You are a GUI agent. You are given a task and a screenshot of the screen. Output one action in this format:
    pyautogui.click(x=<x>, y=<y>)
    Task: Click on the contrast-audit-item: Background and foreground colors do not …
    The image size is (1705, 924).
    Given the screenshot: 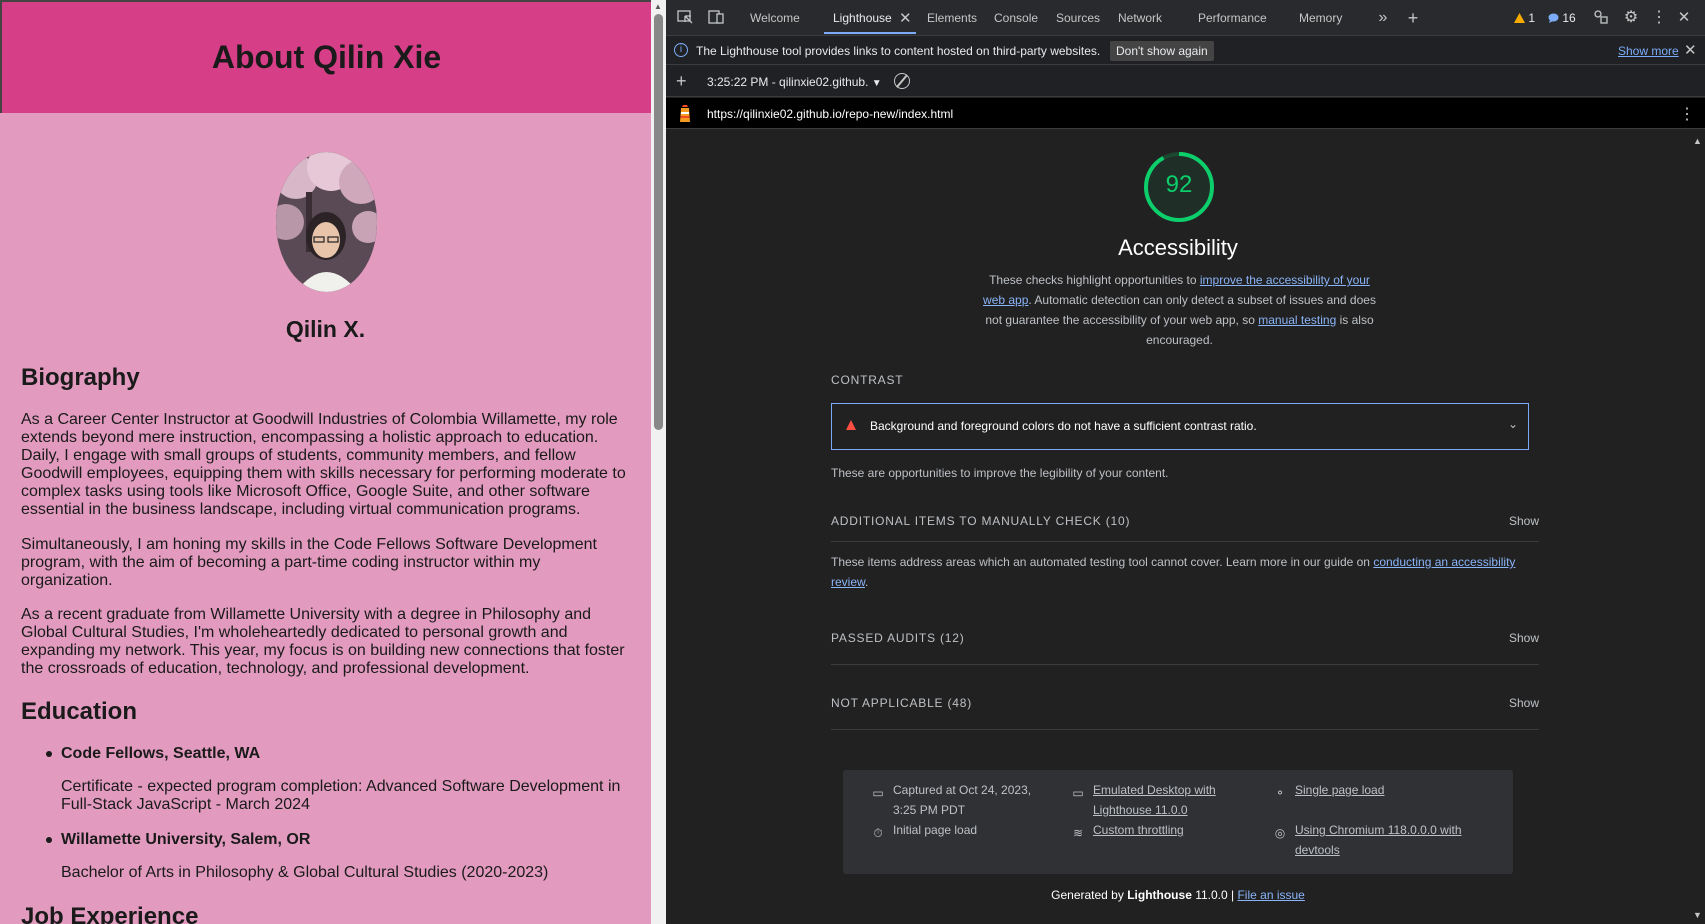 What is the action you would take?
    pyautogui.click(x=1180, y=426)
    